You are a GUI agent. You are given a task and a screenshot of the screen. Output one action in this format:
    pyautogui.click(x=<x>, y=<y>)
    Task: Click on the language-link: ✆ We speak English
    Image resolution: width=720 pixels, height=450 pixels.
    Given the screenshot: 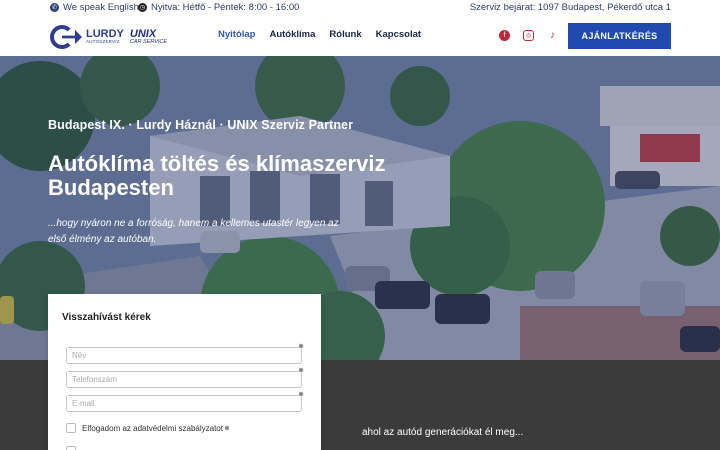 What is the action you would take?
    pyautogui.click(x=94, y=7)
    